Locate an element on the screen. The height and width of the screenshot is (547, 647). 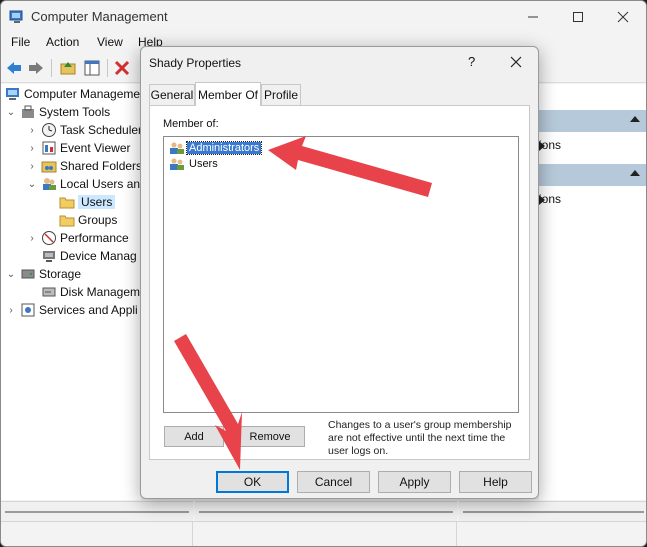
disk-icon is located at coordinates (49, 292).